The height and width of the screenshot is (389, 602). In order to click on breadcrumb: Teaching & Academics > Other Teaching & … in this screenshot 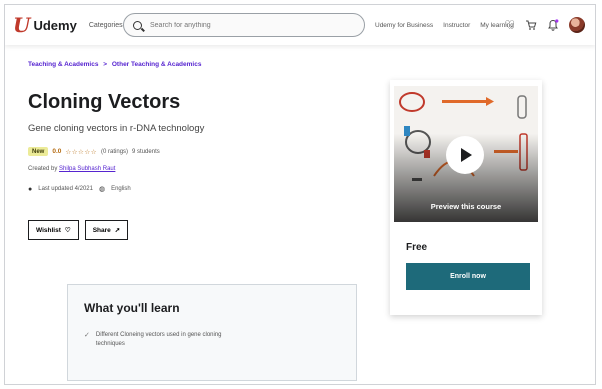, I will do `click(116, 64)`.